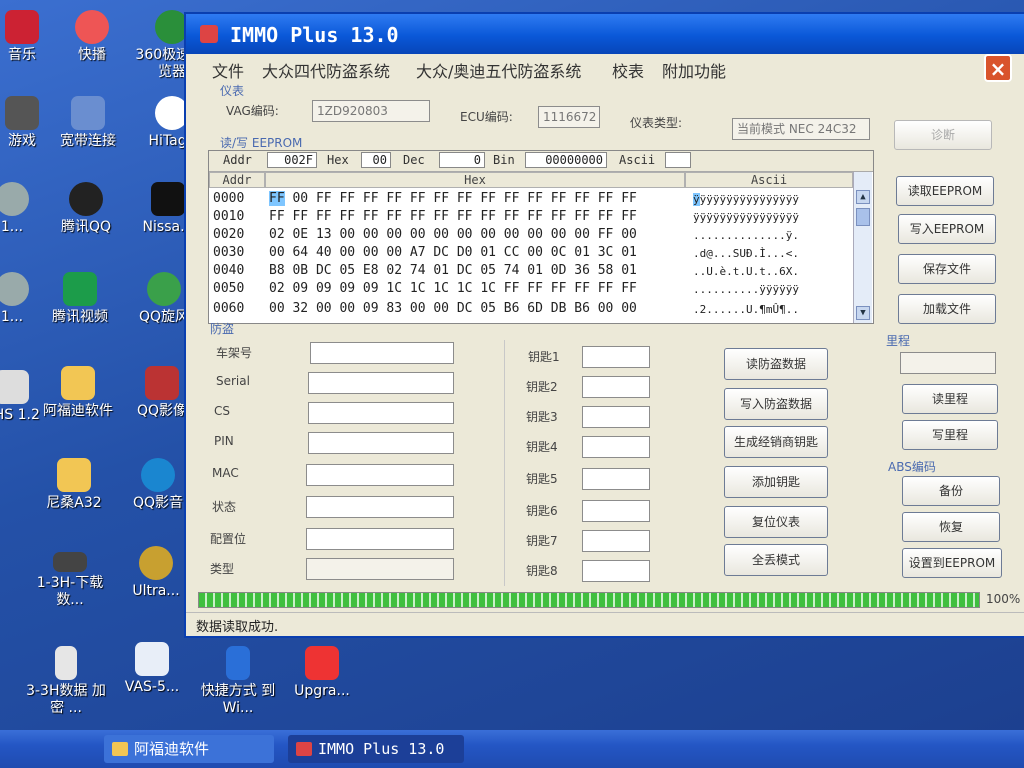 Image resolution: width=1024 pixels, height=768 pixels. I want to click on desktop-icon-broadband: 宽带连接, so click(88, 123).